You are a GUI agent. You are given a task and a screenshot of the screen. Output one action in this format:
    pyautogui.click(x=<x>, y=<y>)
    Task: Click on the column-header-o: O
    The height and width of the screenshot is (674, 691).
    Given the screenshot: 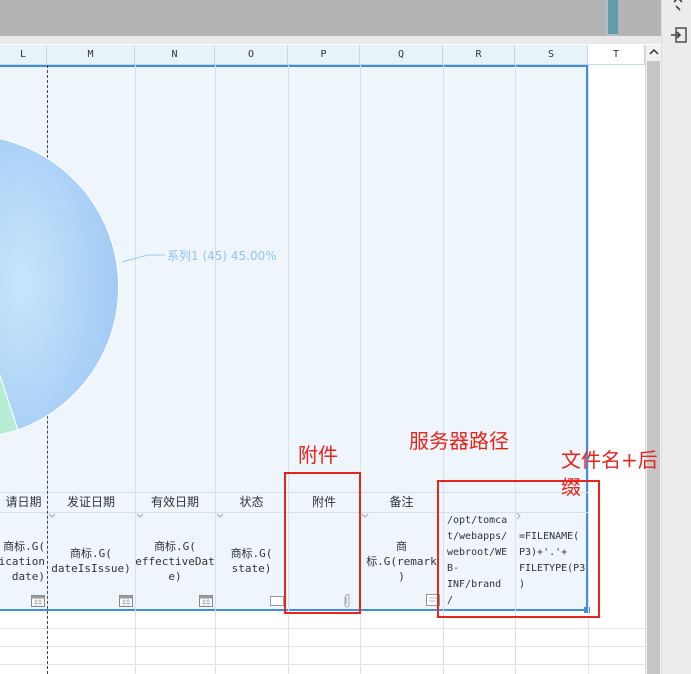 What is the action you would take?
    pyautogui.click(x=251, y=55)
    